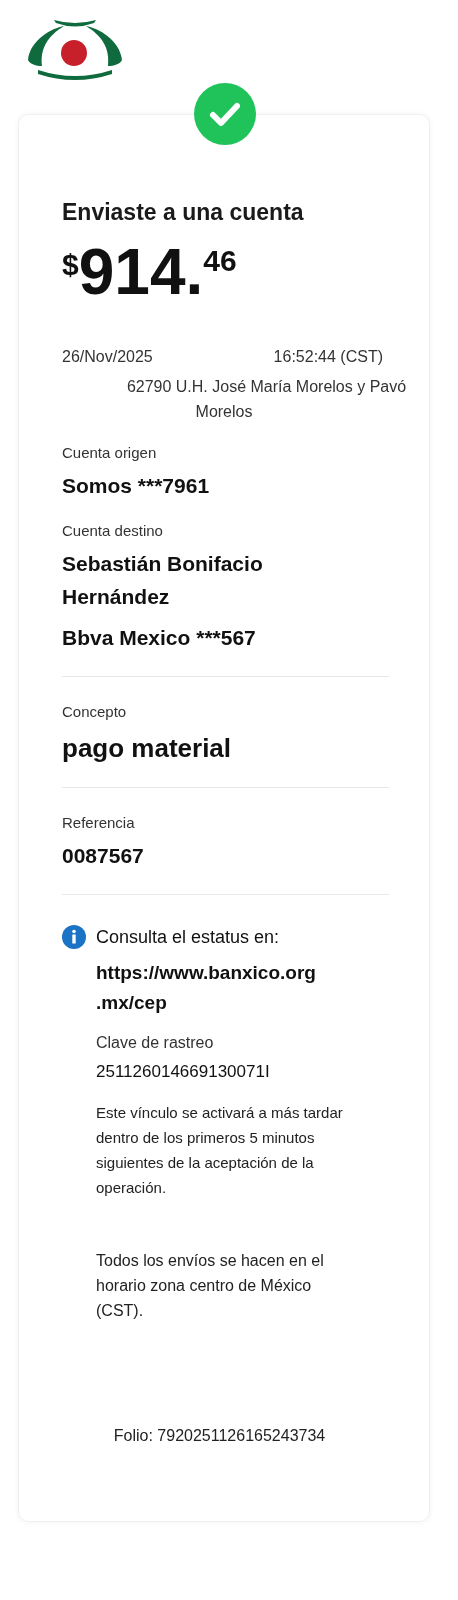 The height and width of the screenshot is (1600, 458). I want to click on field-value: Somos ***7961, so click(136, 486).